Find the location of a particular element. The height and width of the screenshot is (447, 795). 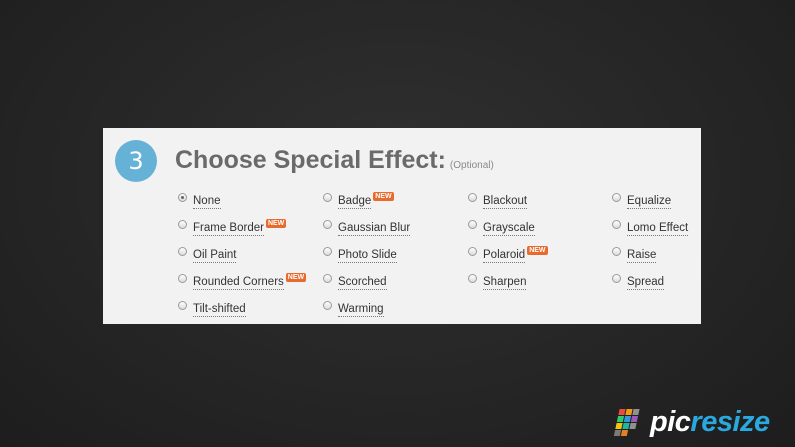

effect-label: Frame Border is located at coordinates (228, 229).